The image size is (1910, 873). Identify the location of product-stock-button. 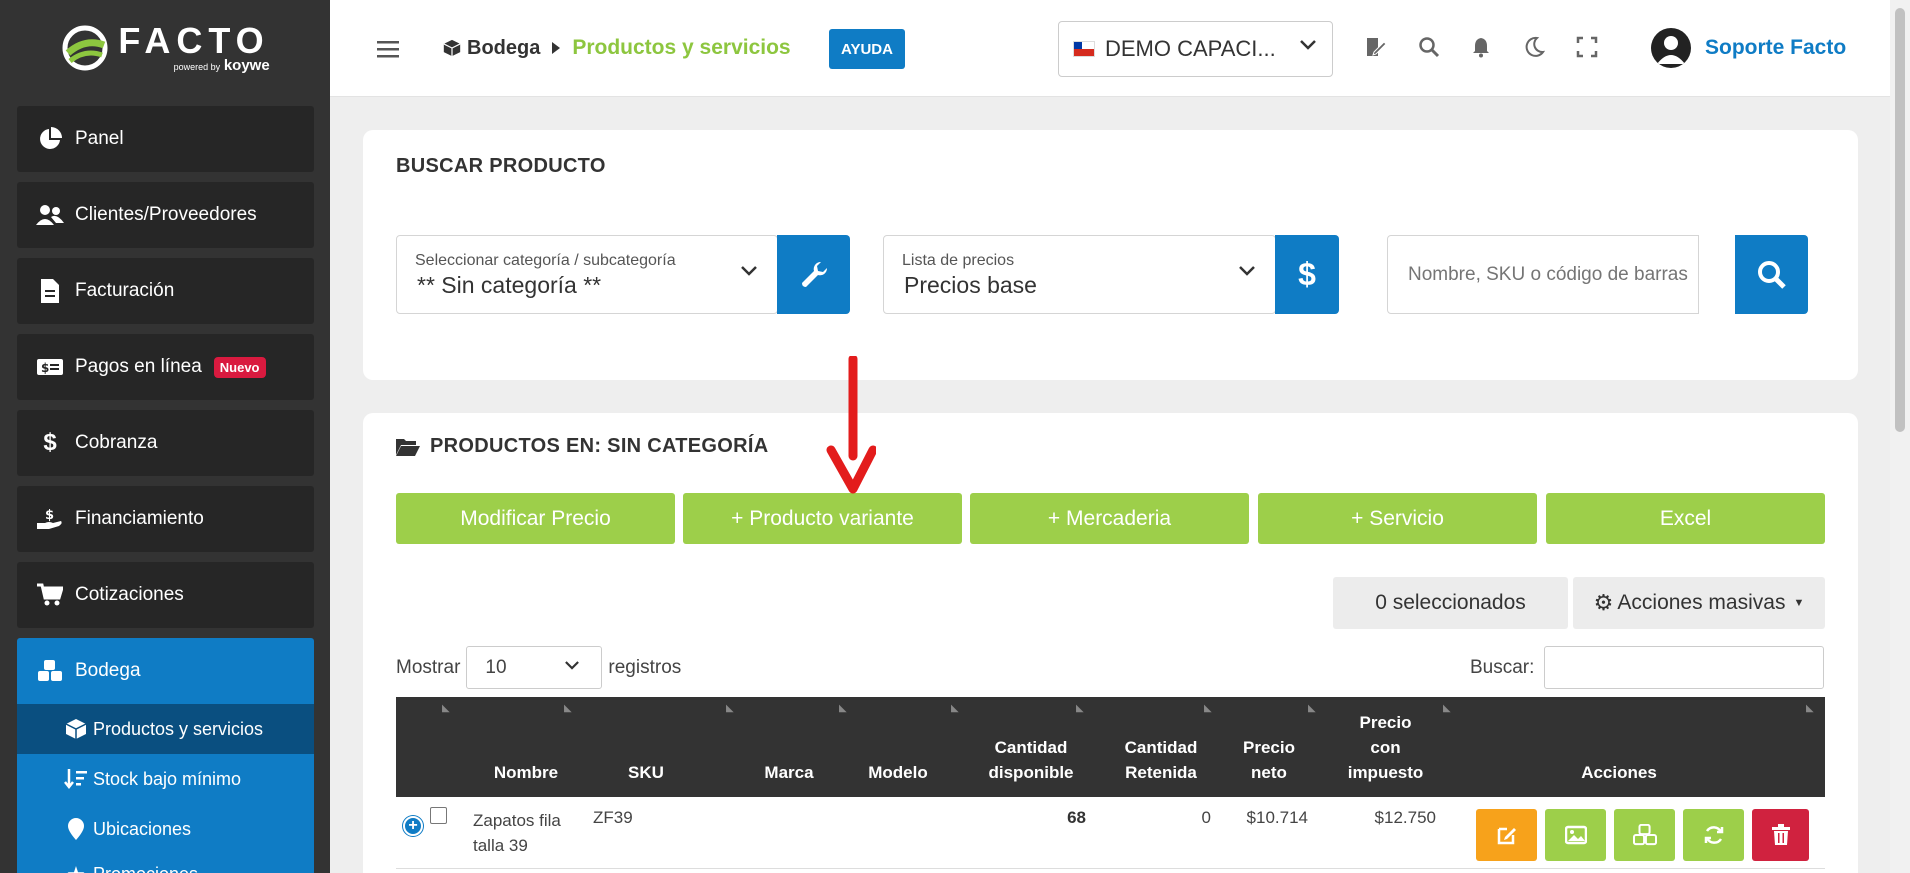
(1644, 835).